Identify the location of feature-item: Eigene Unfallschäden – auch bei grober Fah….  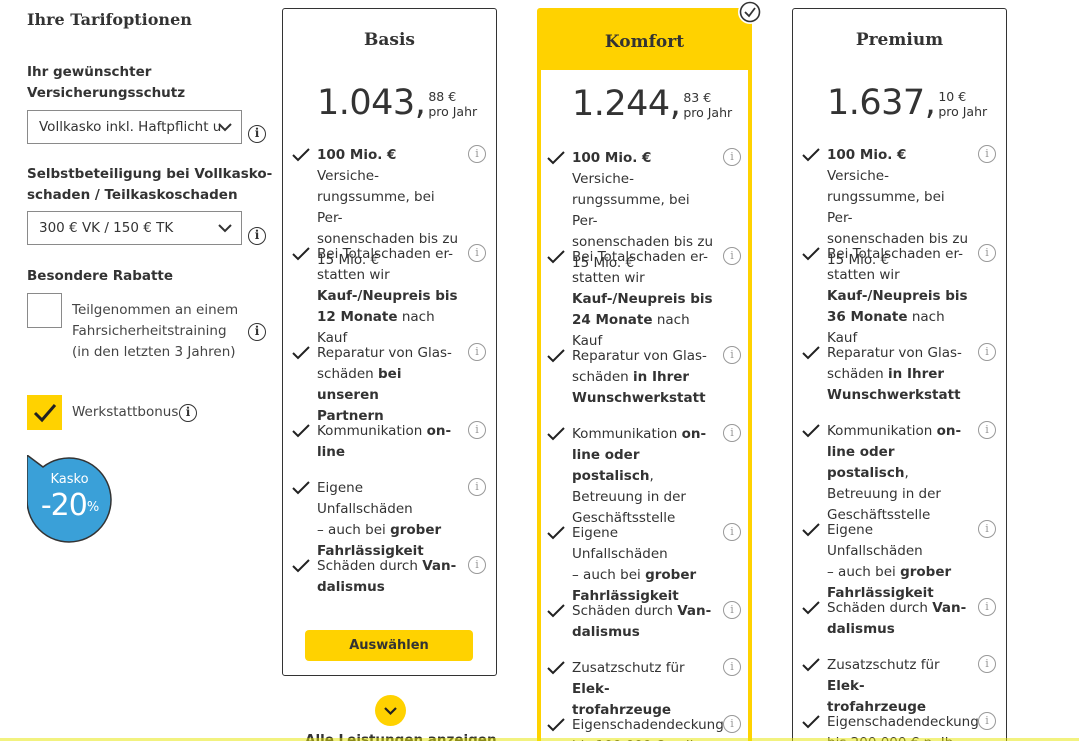
(647, 565).